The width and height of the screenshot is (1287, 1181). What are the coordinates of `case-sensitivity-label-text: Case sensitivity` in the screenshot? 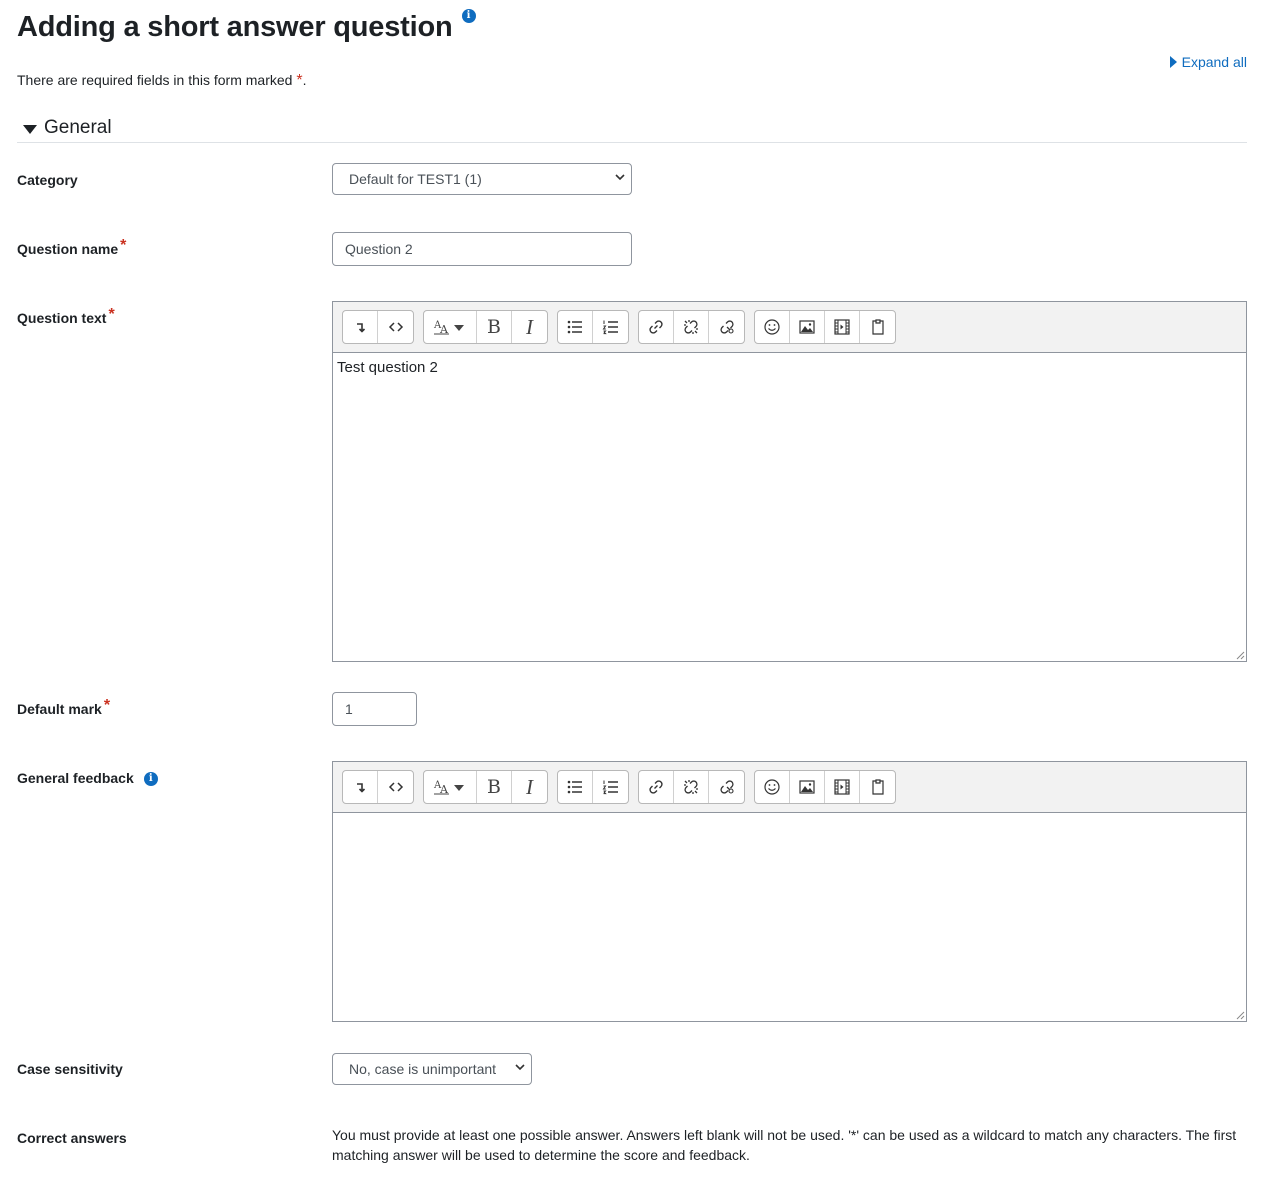 It's located at (70, 1069).